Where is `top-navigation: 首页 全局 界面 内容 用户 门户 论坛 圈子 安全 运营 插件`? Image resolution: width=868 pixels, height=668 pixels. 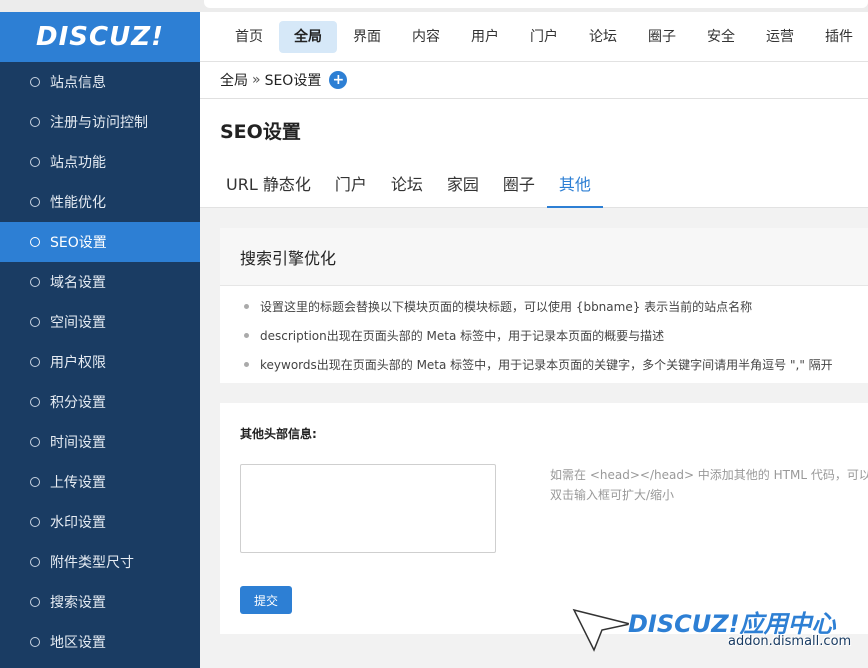
top-navigation: 首页 全局 界面 内容 用户 门户 论坛 圈子 安全 运营 插件 is located at coordinates (534, 37).